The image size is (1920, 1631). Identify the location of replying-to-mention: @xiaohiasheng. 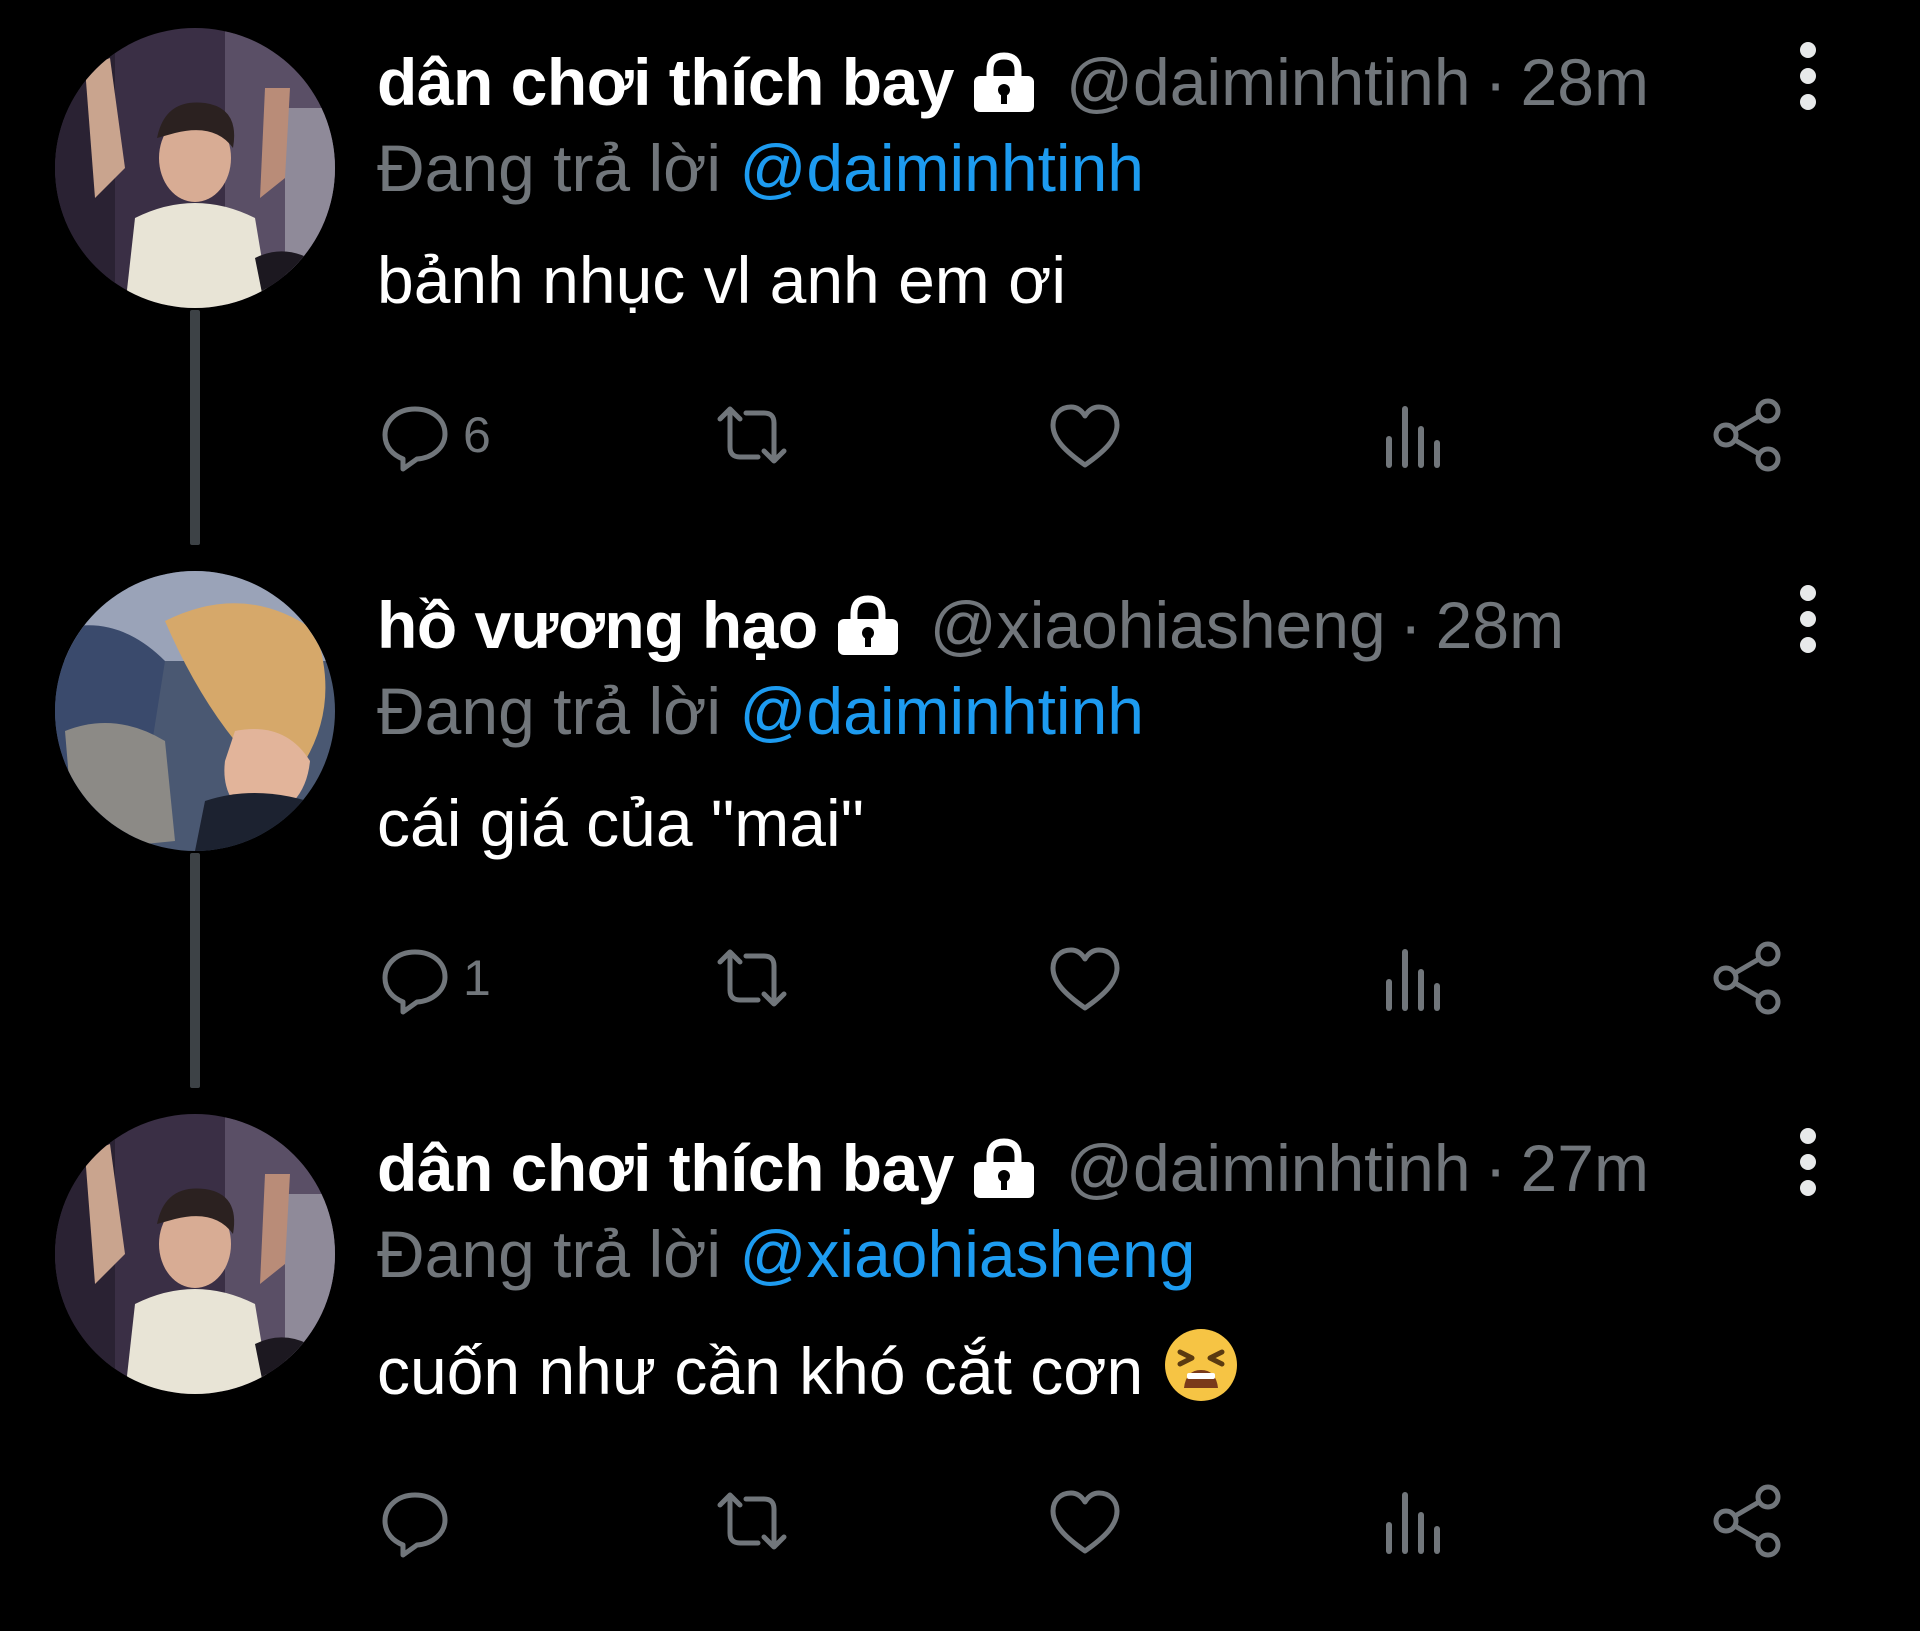
(967, 1254).